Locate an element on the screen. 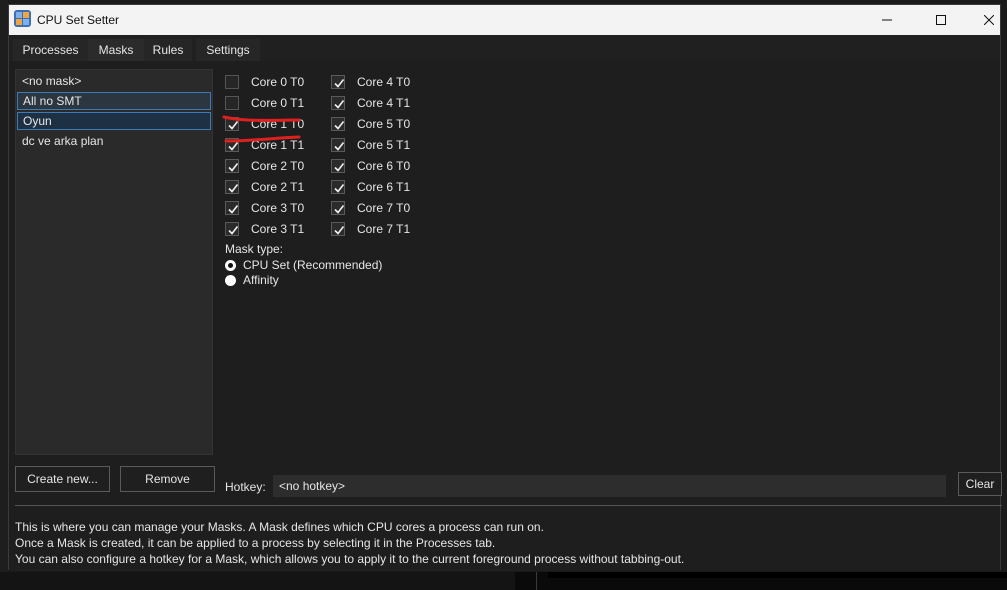 Image resolution: width=1007 pixels, height=590 pixels. core-checkbox-row: Core 3 T0 is located at coordinates (264, 208).